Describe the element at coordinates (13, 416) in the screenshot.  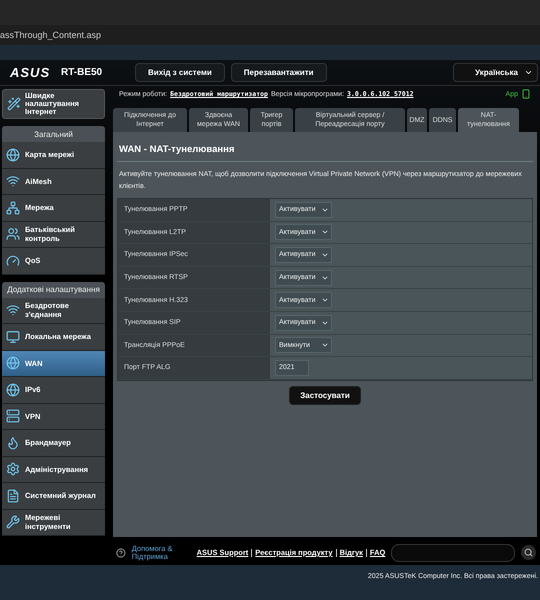
I see `server-icon` at that location.